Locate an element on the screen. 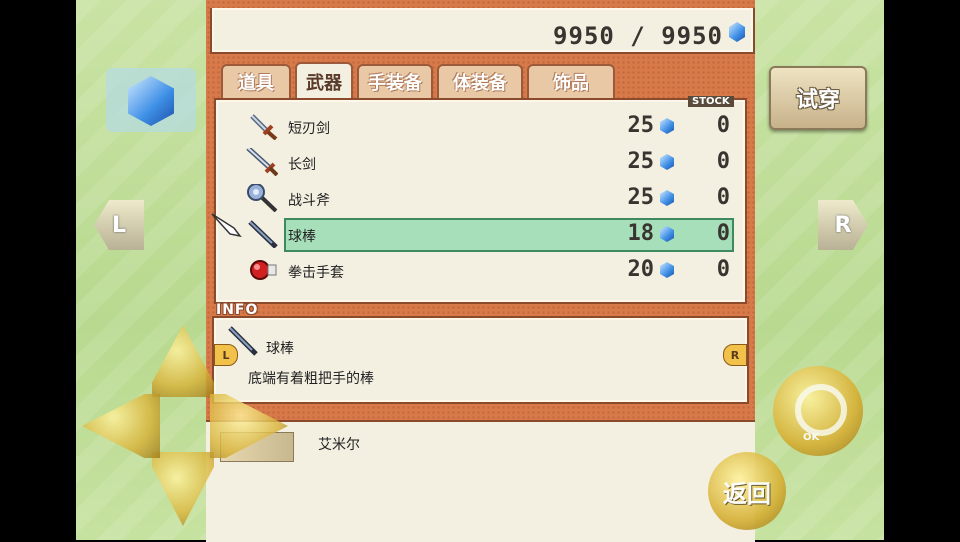 Image resolution: width=960 pixels, height=542 pixels. tab-items: 道具 is located at coordinates (256, 81).